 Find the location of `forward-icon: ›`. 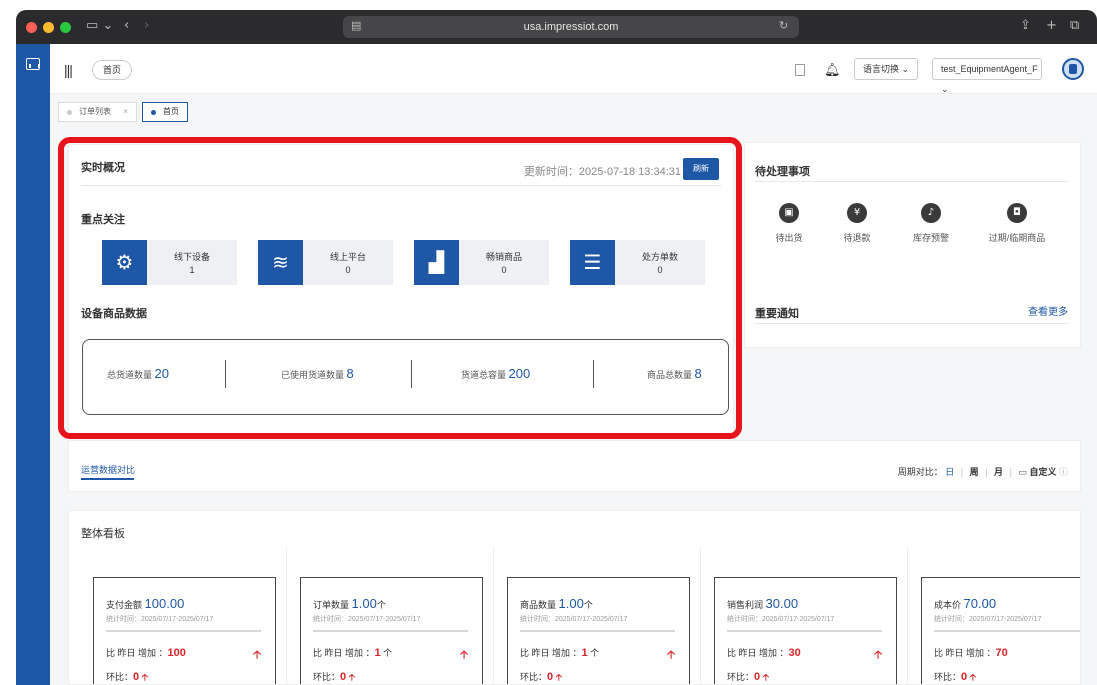

forward-icon: › is located at coordinates (146, 25).